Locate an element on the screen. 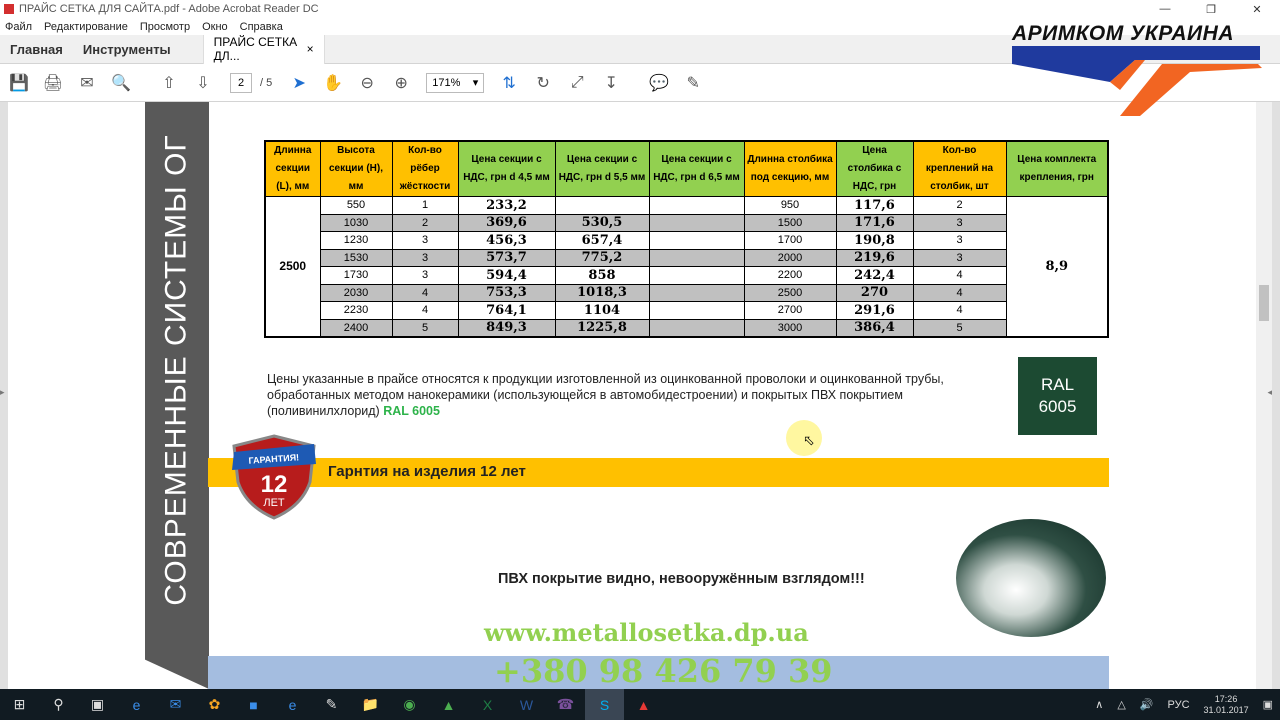 This screenshot has height=720, width=1280. tray-chevron-icon: ∧ is located at coordinates (1099, 704).